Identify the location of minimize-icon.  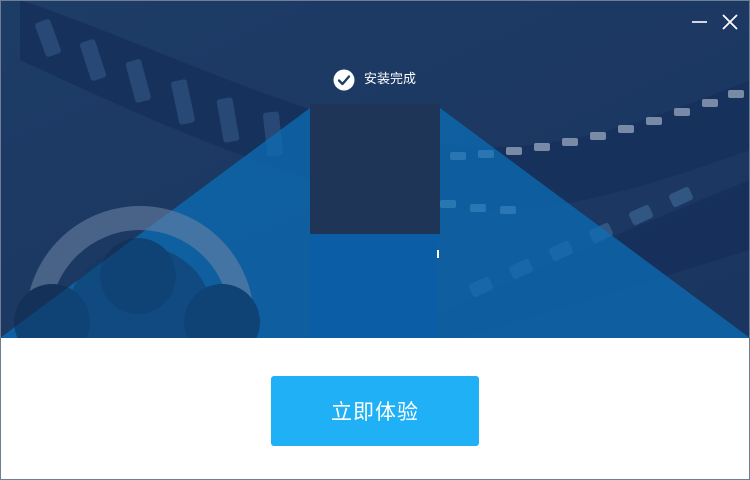
(699, 22).